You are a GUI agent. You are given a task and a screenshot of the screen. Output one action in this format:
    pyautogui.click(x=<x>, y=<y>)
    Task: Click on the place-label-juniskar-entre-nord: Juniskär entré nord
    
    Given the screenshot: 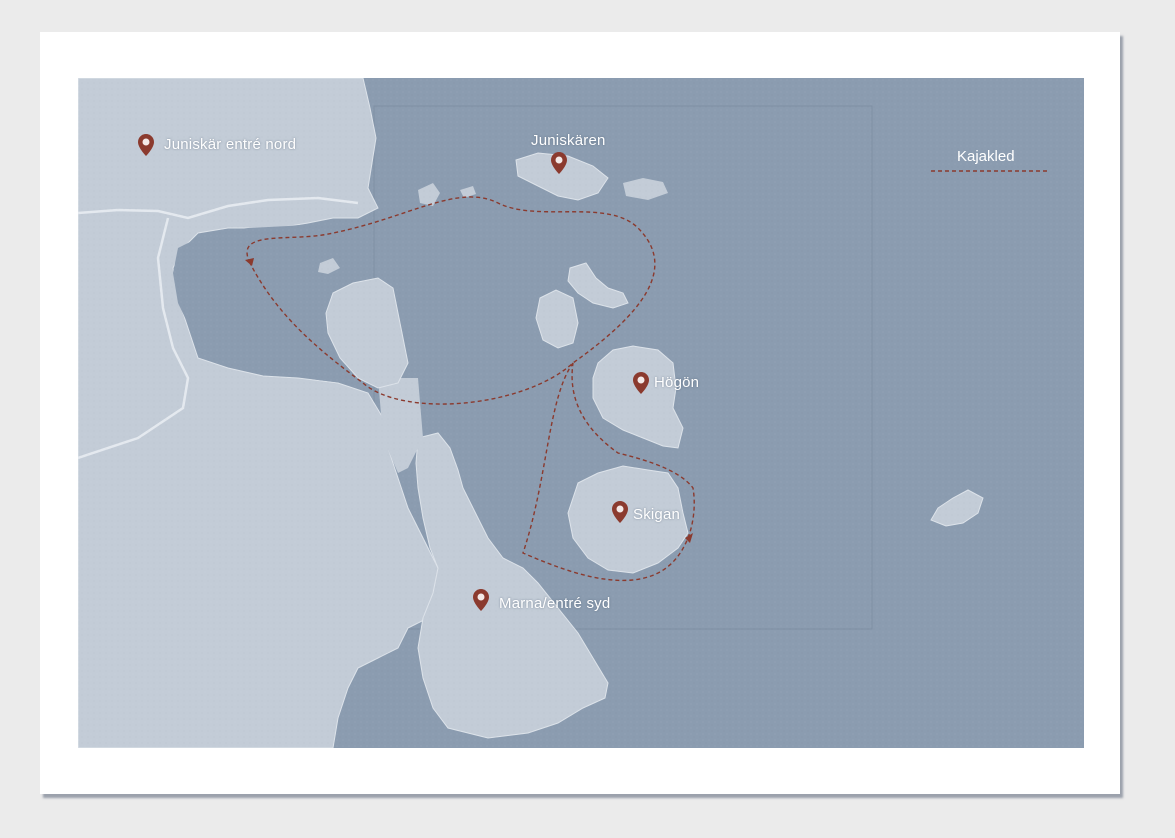 What is the action you would take?
    pyautogui.click(x=230, y=144)
    